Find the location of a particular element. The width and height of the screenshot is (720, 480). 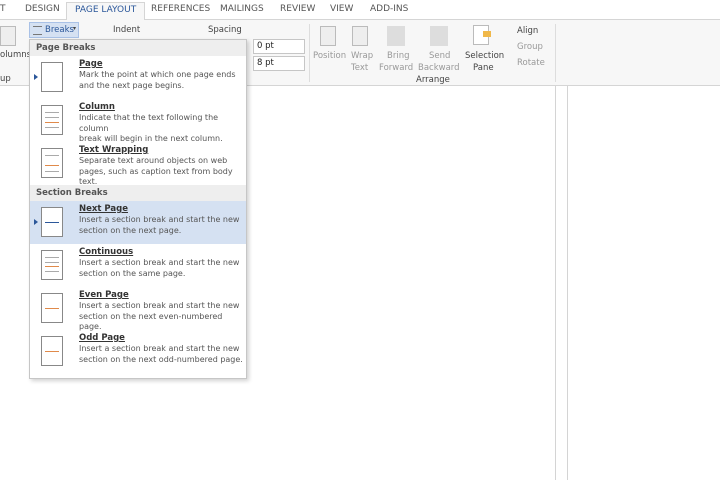

item-desc: Mark the point at which one page ends is located at coordinates (157, 74).